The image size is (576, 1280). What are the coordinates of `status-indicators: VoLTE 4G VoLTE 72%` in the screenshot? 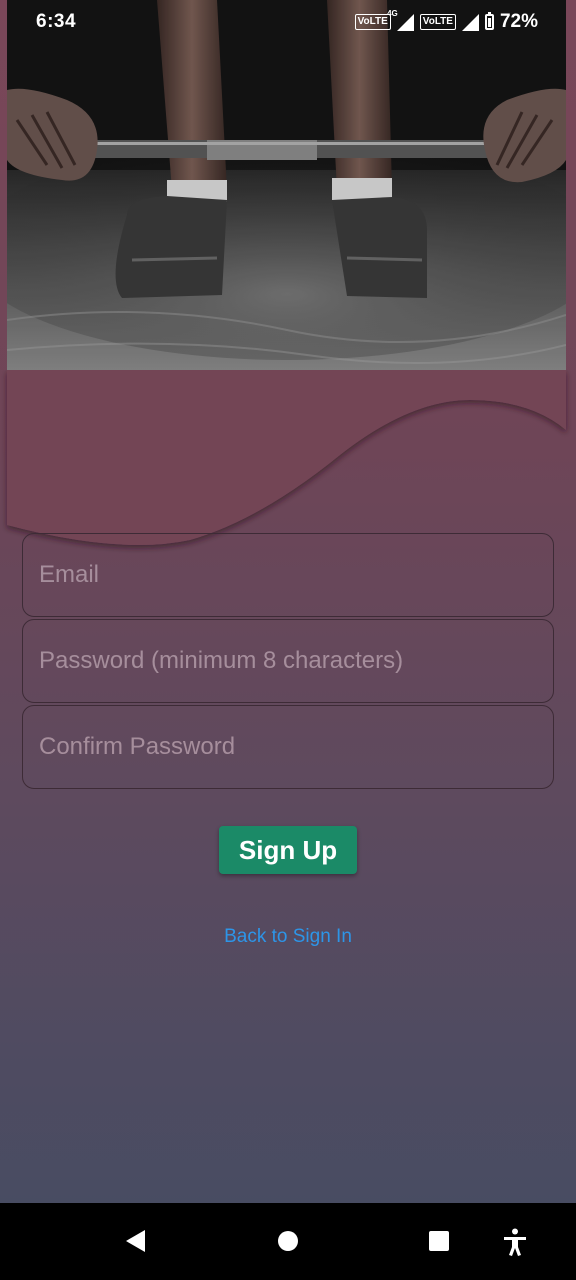 It's located at (446, 21).